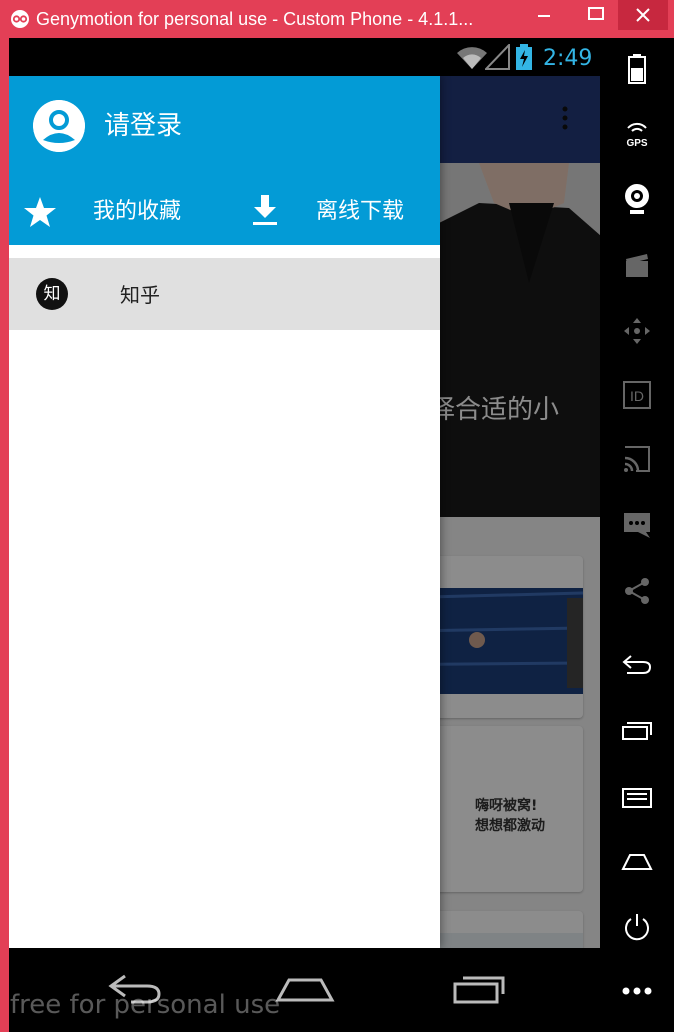  What do you see at coordinates (637, 265) in the screenshot?
I see `clapper-icon` at bounding box center [637, 265].